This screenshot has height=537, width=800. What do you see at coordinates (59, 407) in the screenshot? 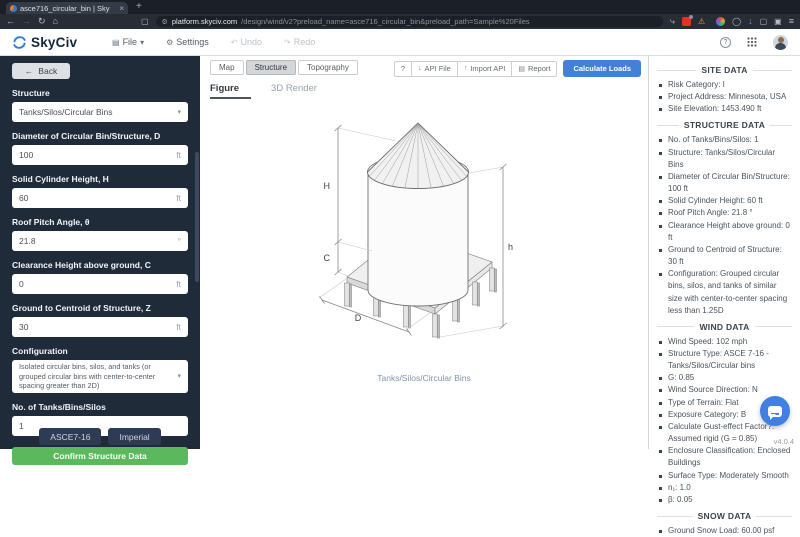
I see `num-tanks-label: No. of Tanks/Bins/Silos` at bounding box center [59, 407].